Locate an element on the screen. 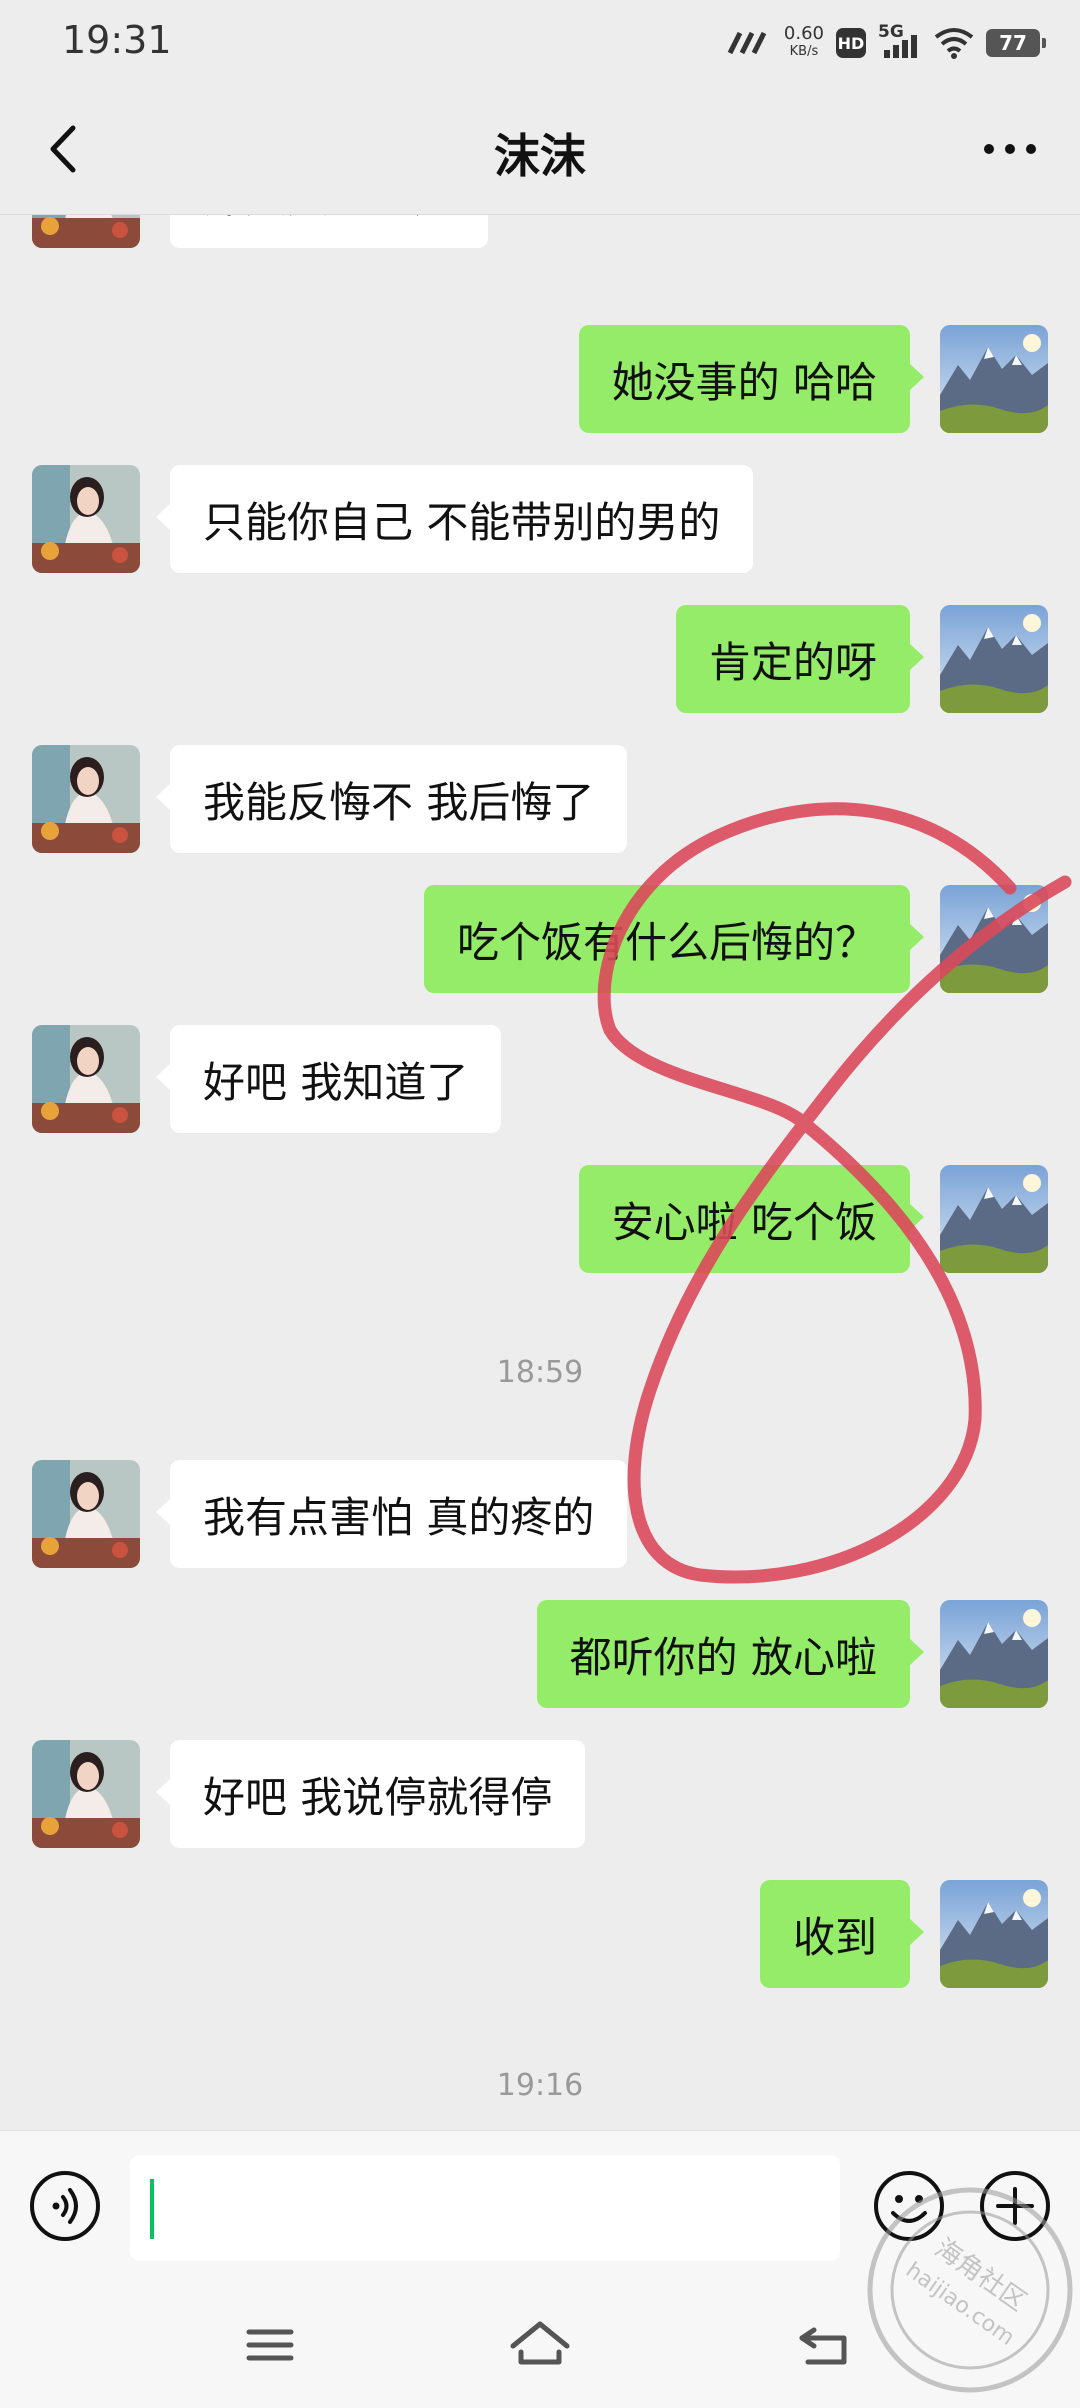  message-bubble-outgoing: 安心啦 吃个饭 is located at coordinates (751, 1219).